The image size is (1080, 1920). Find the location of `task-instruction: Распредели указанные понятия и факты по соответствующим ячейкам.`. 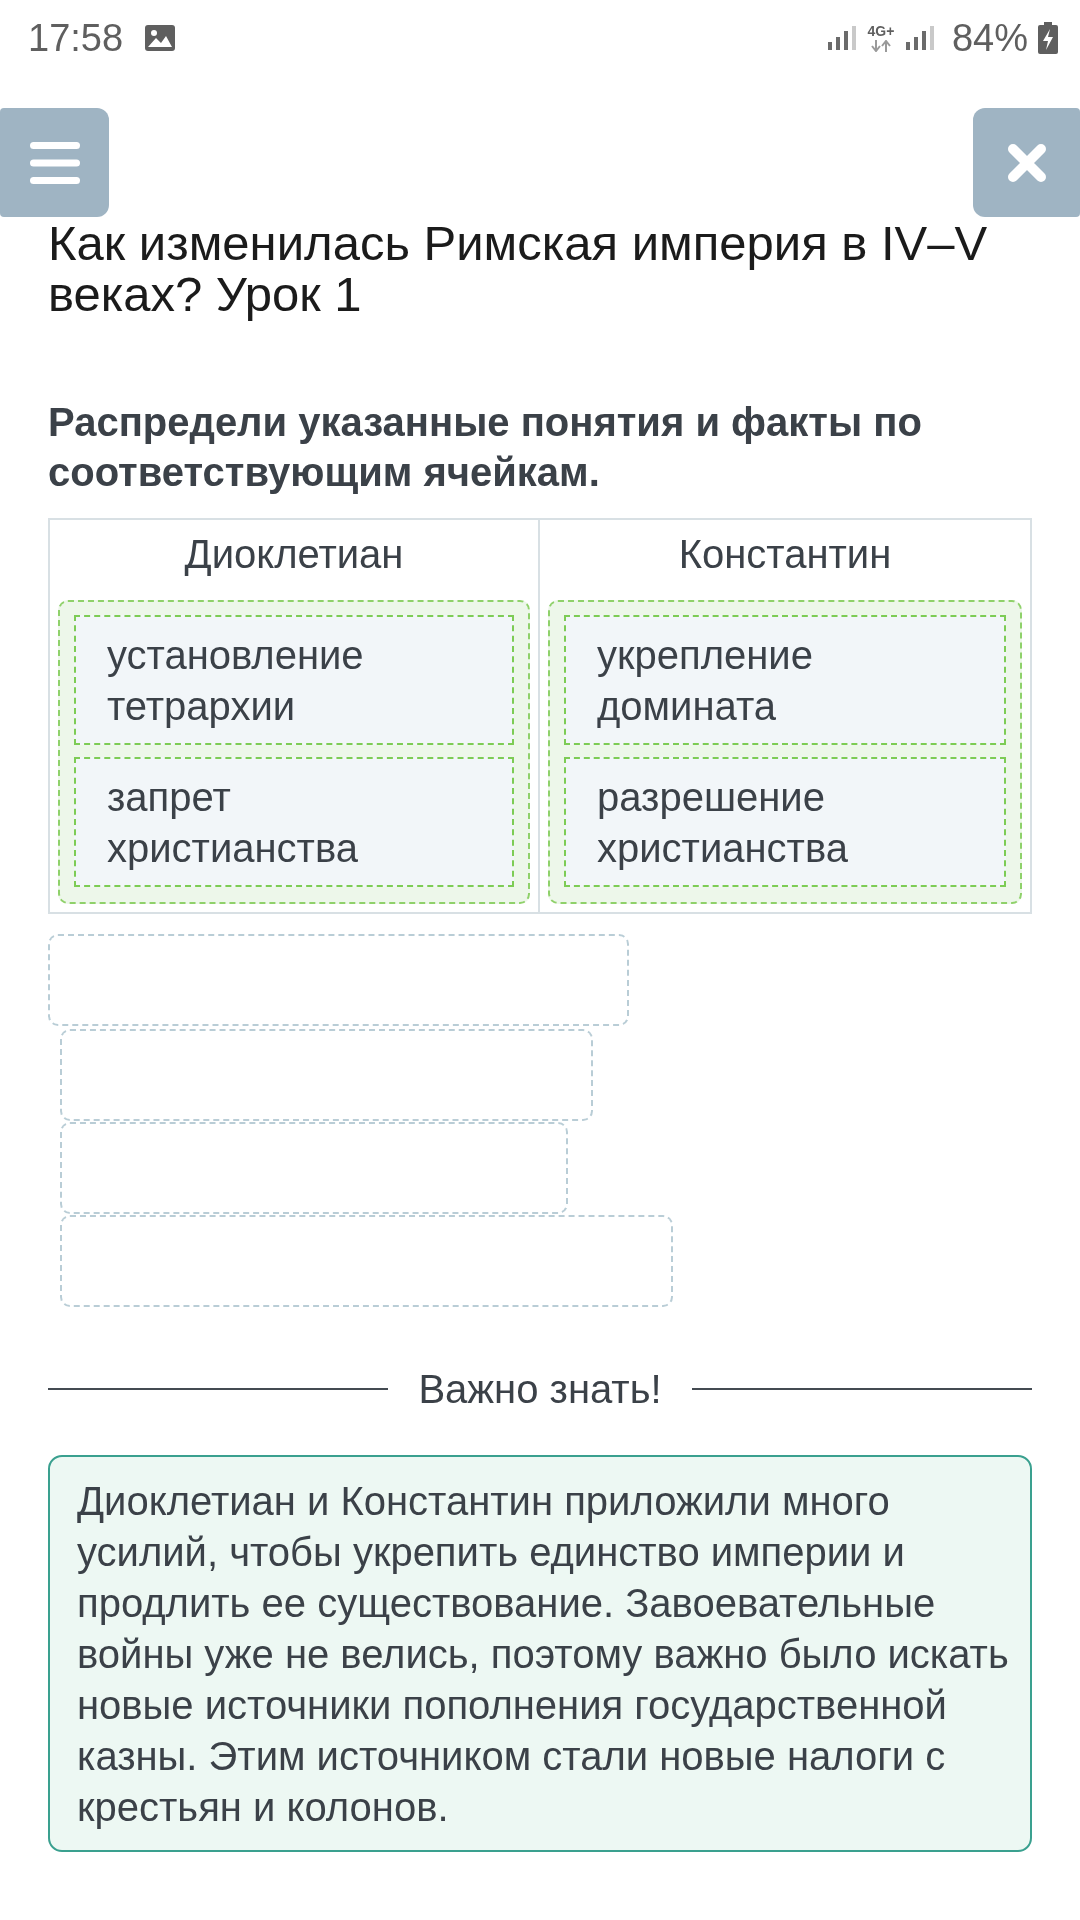

task-instruction: Распредели указанные понятия и факты по соответствующим ячейкам. is located at coordinates (485, 447).